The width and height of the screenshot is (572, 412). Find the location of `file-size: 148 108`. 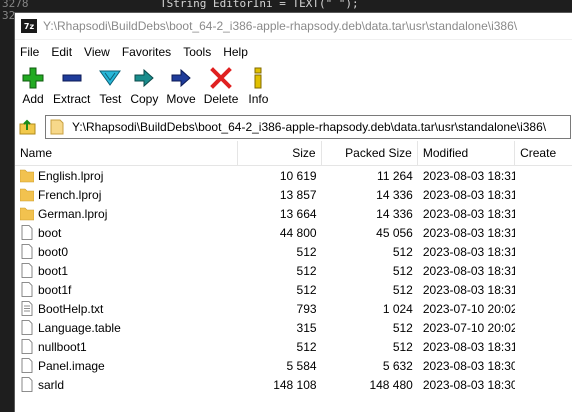

file-size: 148 108 is located at coordinates (295, 384).